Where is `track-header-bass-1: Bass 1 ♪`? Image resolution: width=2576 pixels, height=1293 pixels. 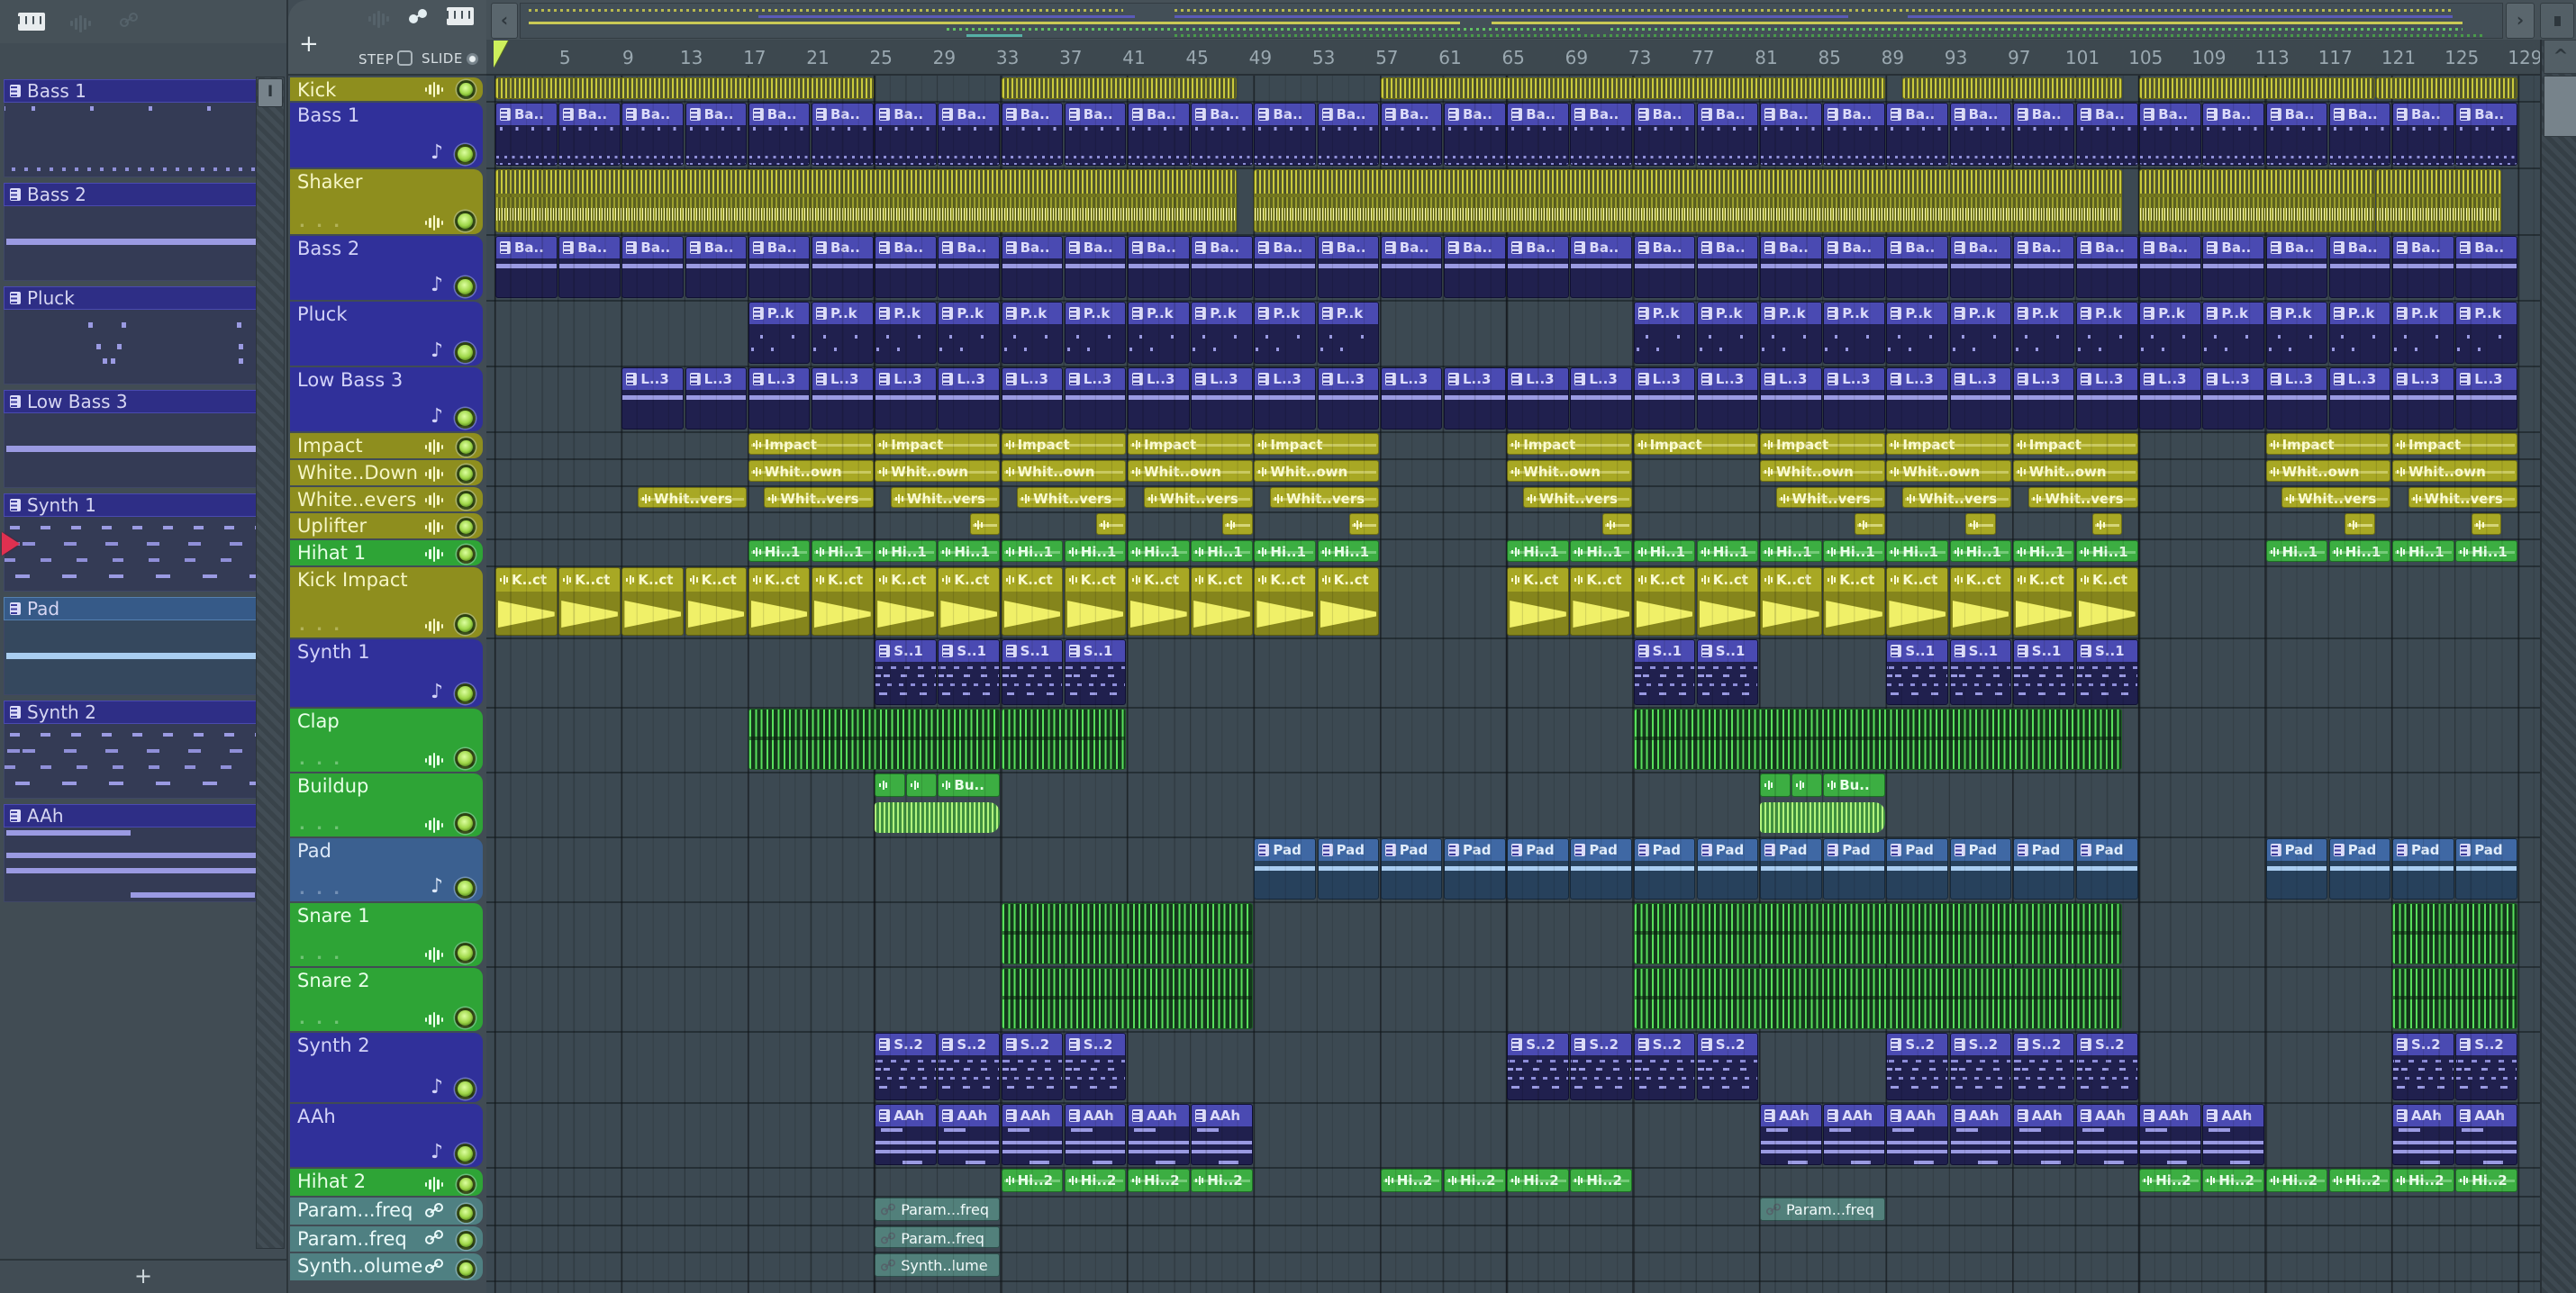
track-header-bass-1: Bass 1 ♪ is located at coordinates (386, 135).